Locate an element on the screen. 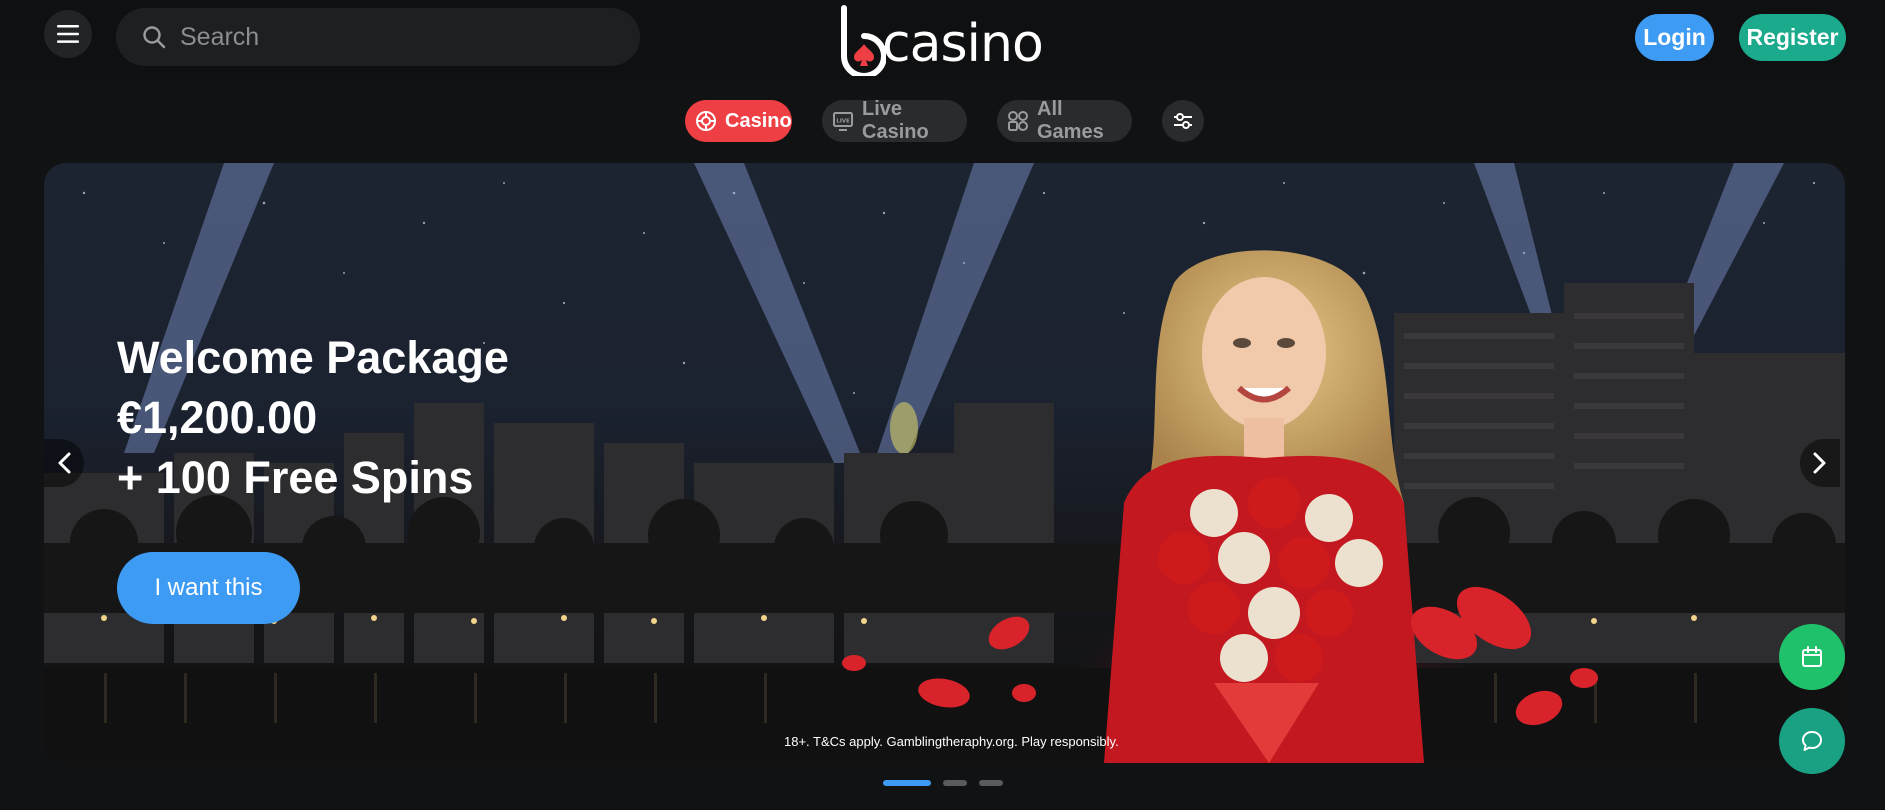  headline-line-2: €1,200.00 is located at coordinates (217, 417).